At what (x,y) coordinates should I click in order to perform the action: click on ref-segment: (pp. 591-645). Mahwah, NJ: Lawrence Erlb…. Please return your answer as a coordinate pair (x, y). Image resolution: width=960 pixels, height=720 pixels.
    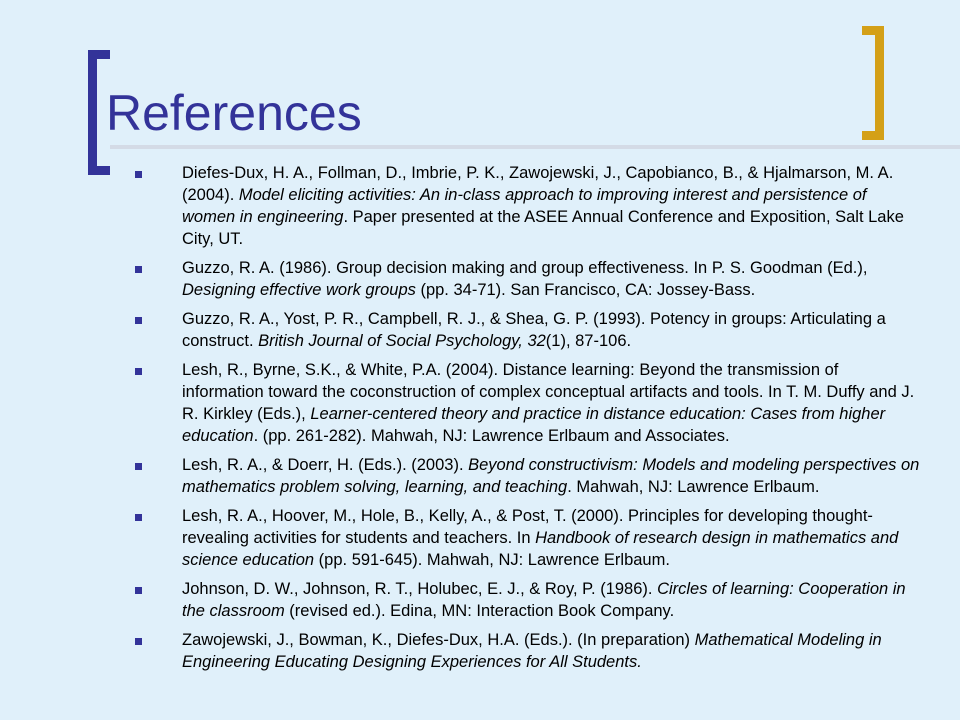
    Looking at the image, I should click on (492, 560).